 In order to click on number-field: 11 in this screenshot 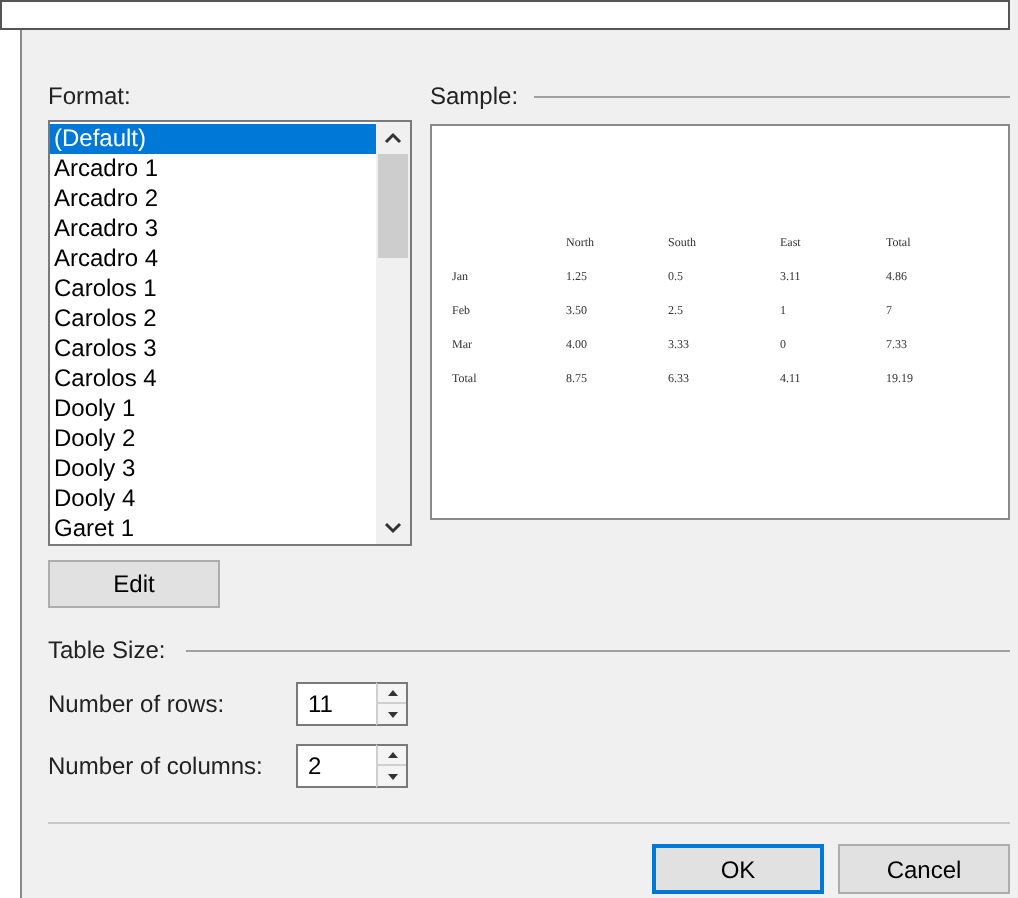, I will do `click(336, 704)`.